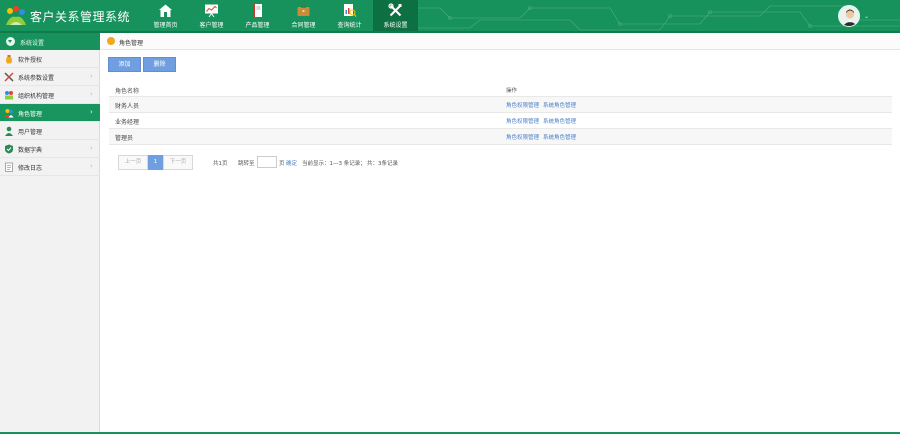 The height and width of the screenshot is (434, 900). I want to click on org-people-icon, so click(9, 95).